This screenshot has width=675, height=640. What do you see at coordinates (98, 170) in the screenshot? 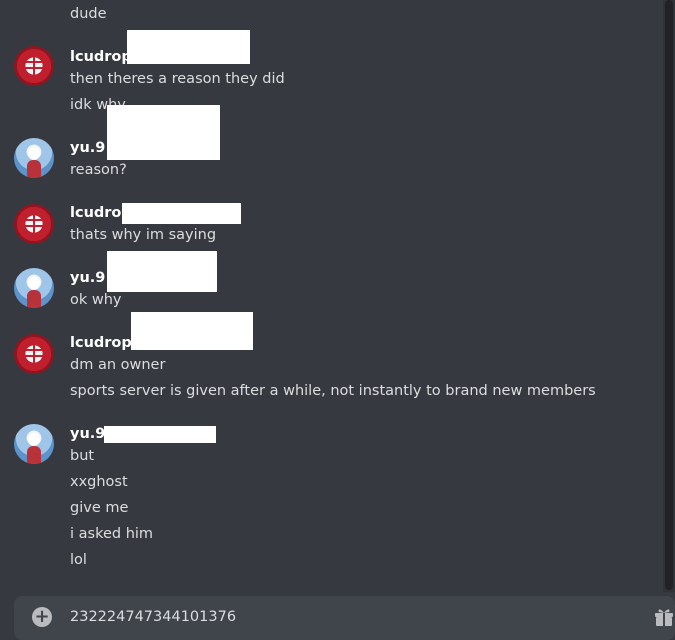
I see `message-line: reason?` at bounding box center [98, 170].